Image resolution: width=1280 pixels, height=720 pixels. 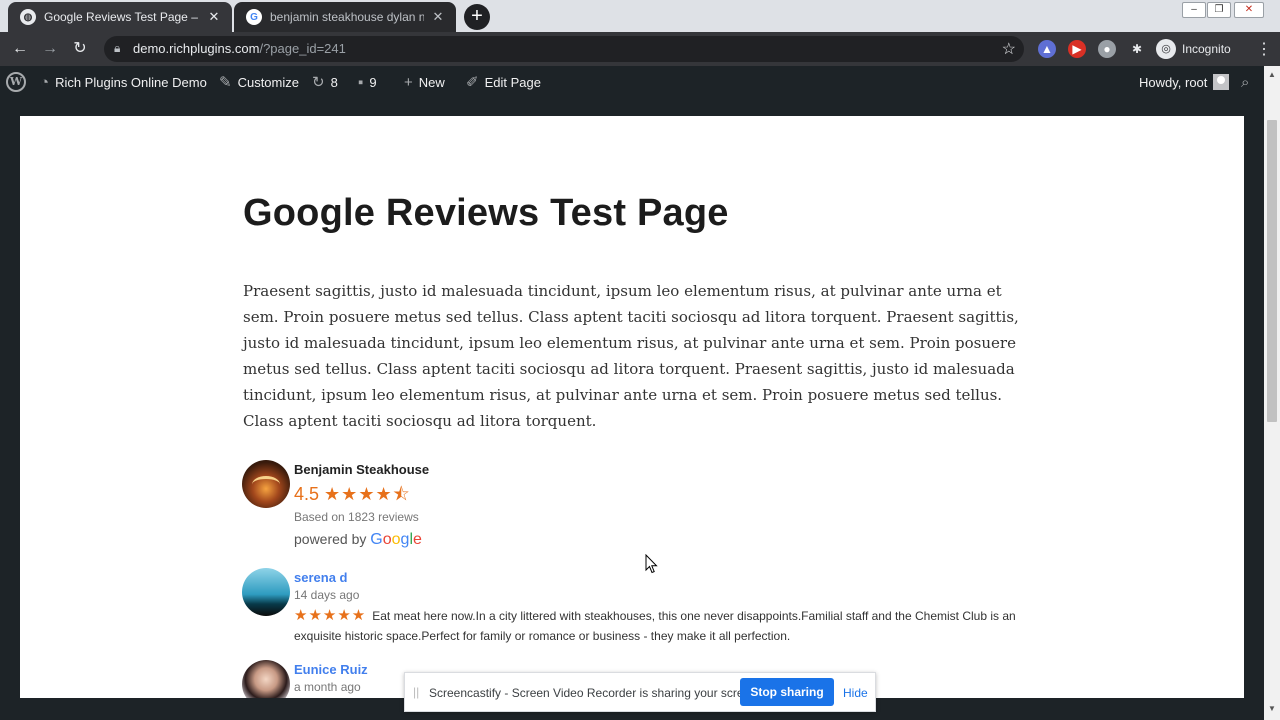 I want to click on review-time: 14 days ago, so click(x=327, y=595).